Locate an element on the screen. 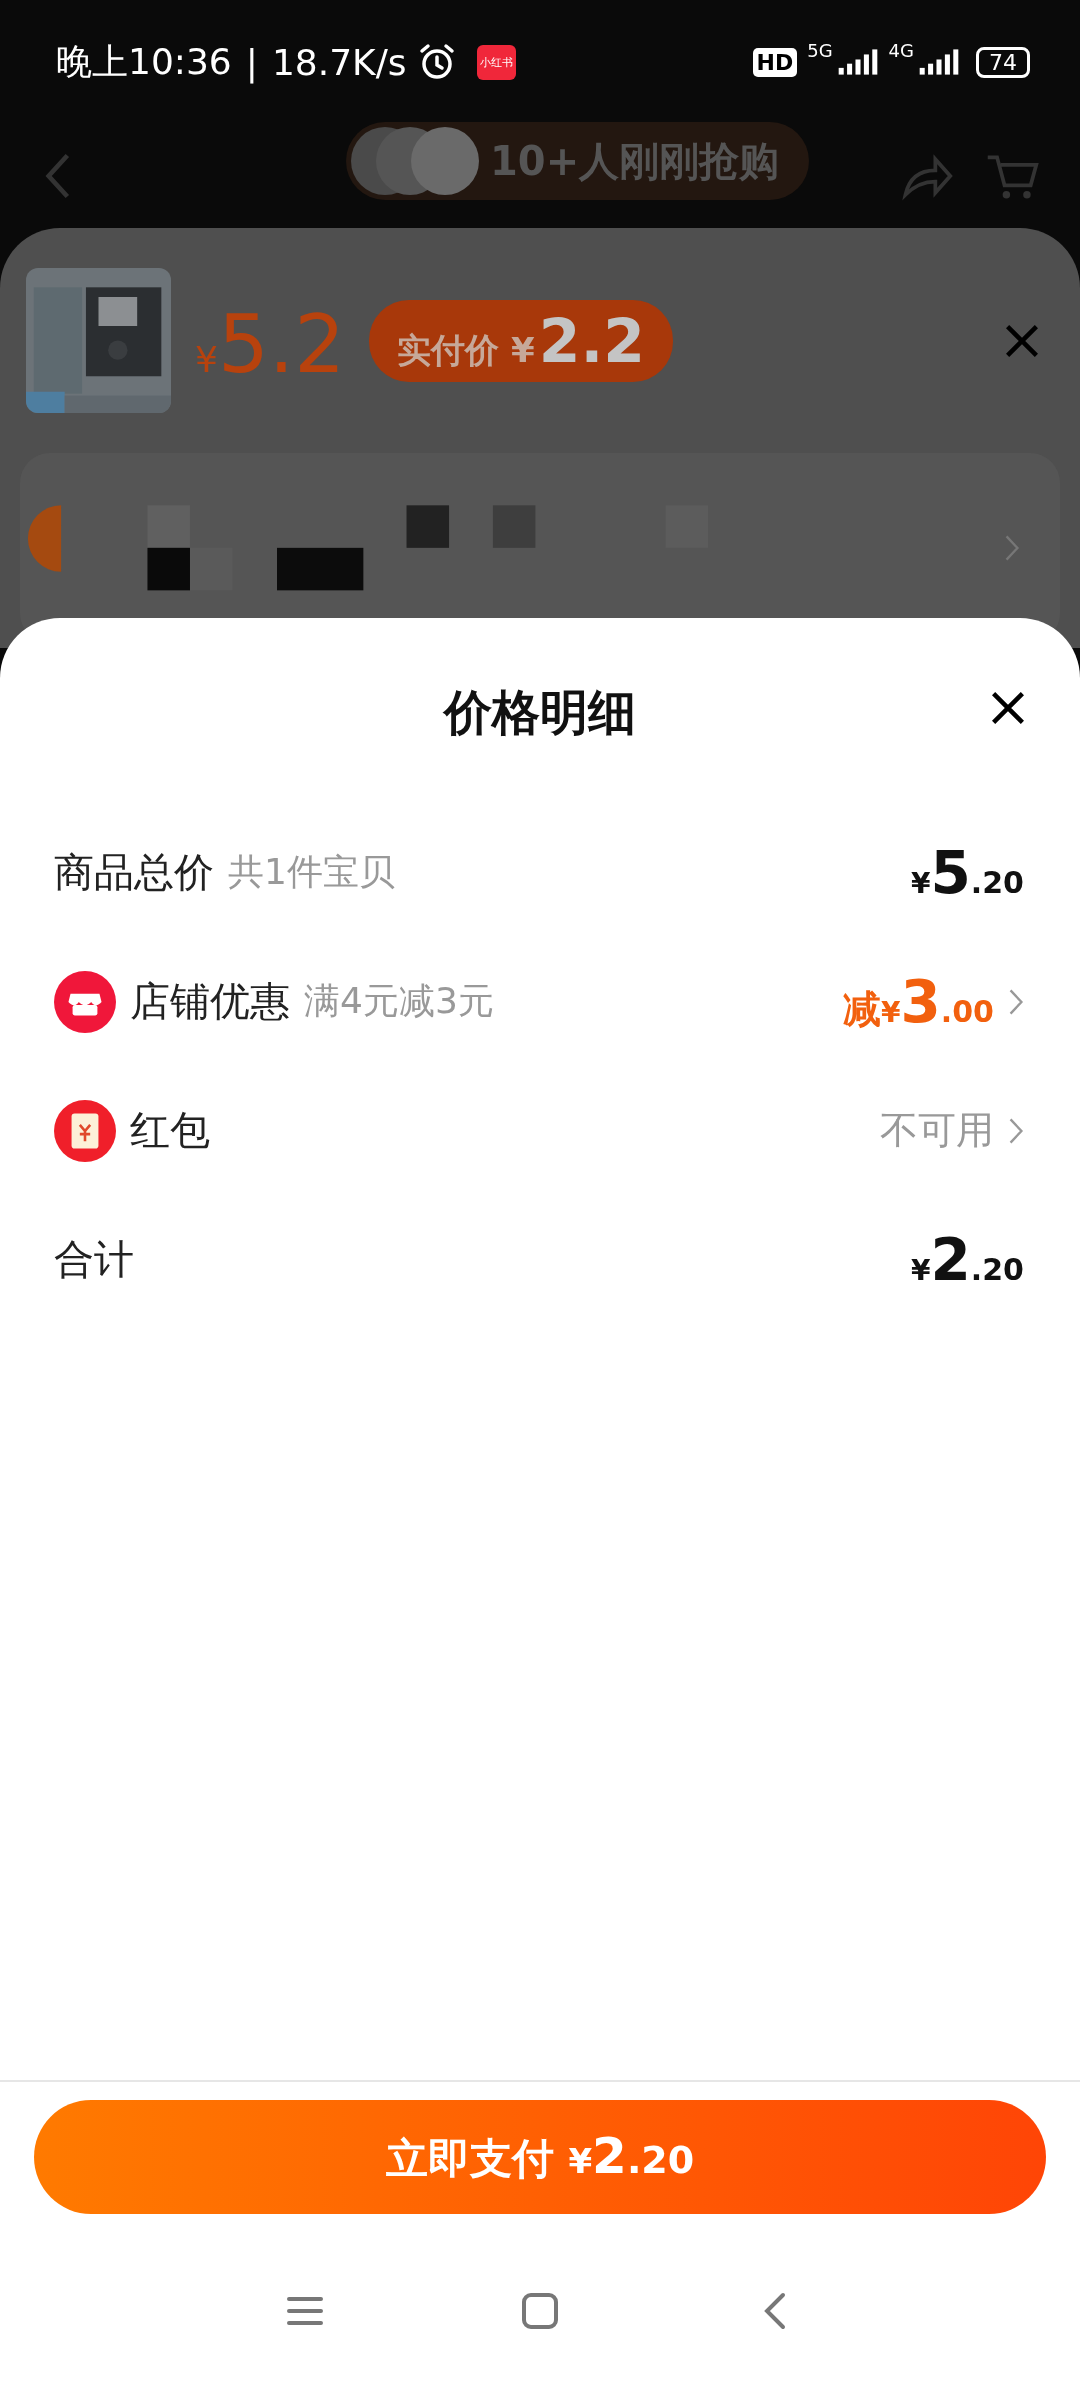 This screenshot has width=1080, height=2400. close-icon is located at coordinates (1008, 708).